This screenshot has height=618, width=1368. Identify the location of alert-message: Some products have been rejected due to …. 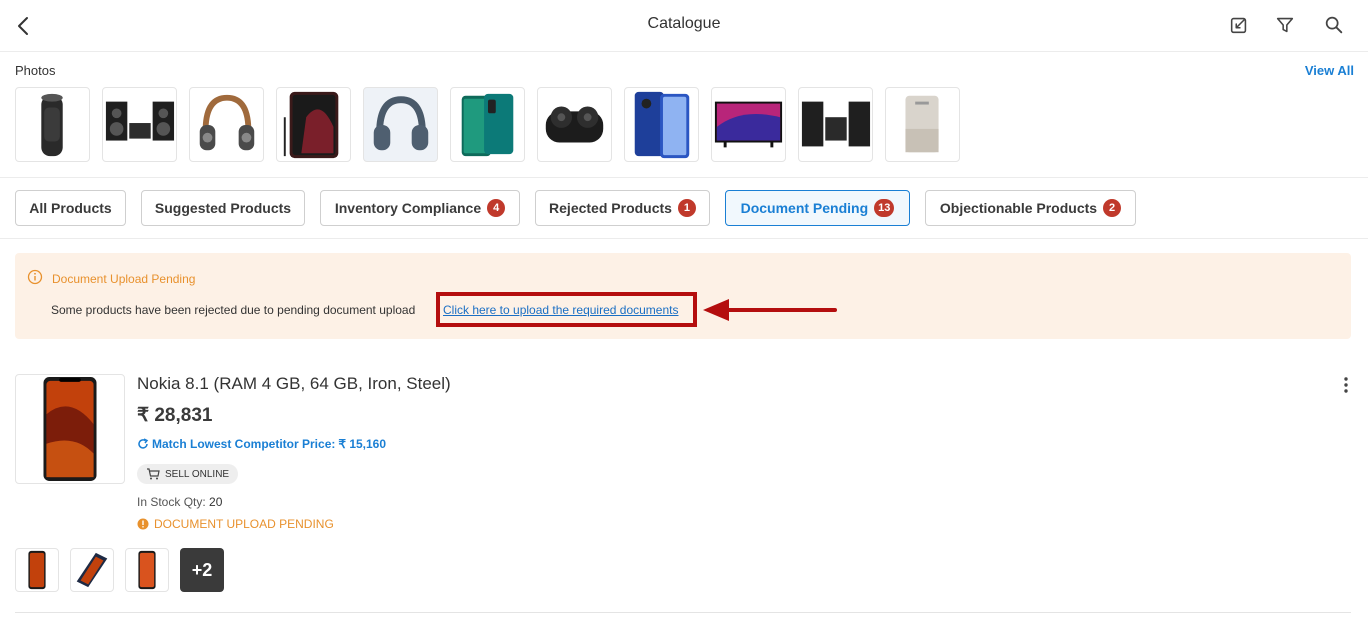
(233, 310).